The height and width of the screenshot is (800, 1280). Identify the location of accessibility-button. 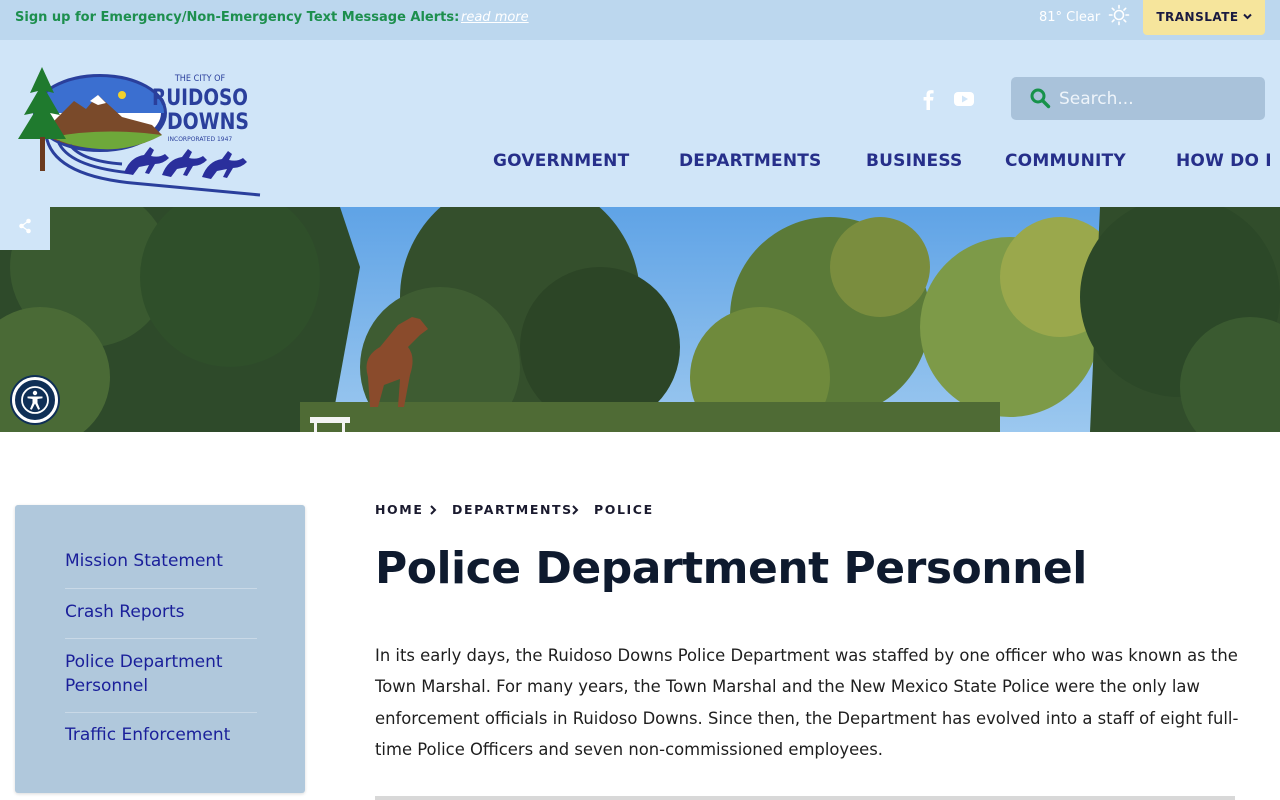
(35, 400).